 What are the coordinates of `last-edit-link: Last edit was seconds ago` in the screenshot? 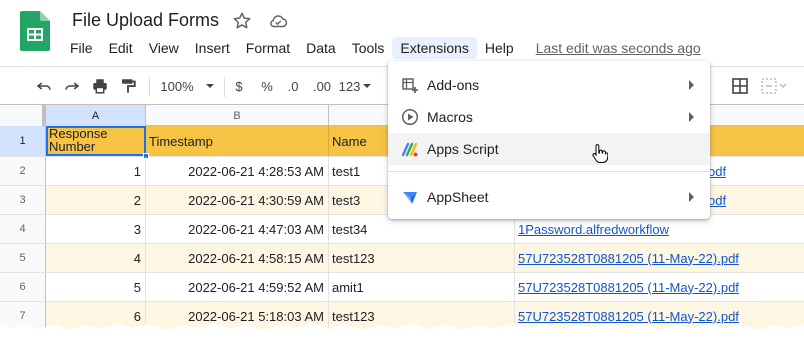 It's located at (618, 48).